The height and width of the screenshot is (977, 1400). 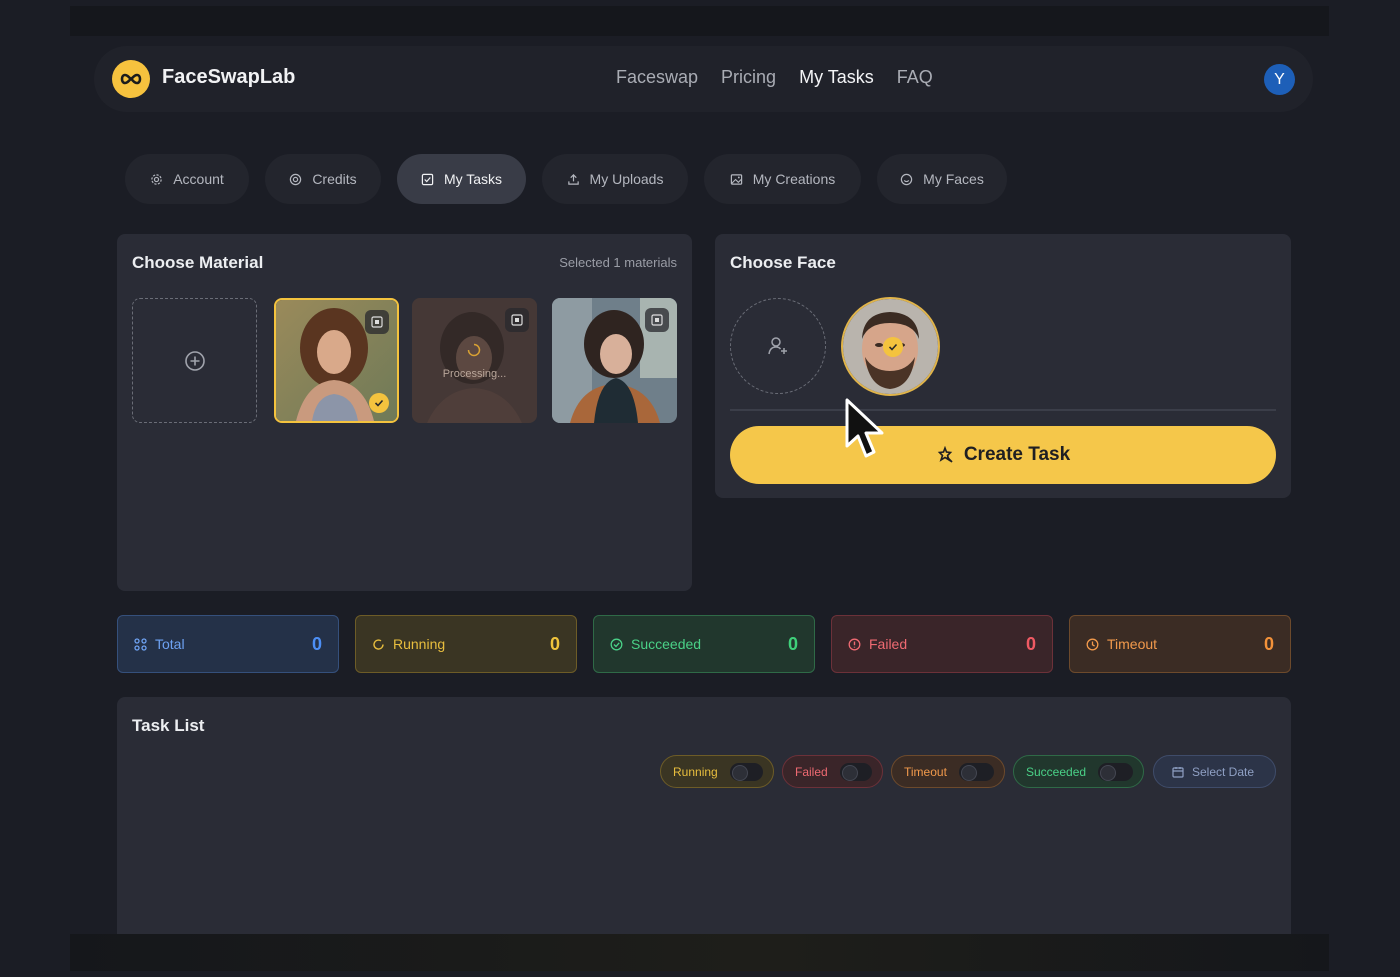 What do you see at coordinates (854, 644) in the screenshot?
I see `alert-circle-icon` at bounding box center [854, 644].